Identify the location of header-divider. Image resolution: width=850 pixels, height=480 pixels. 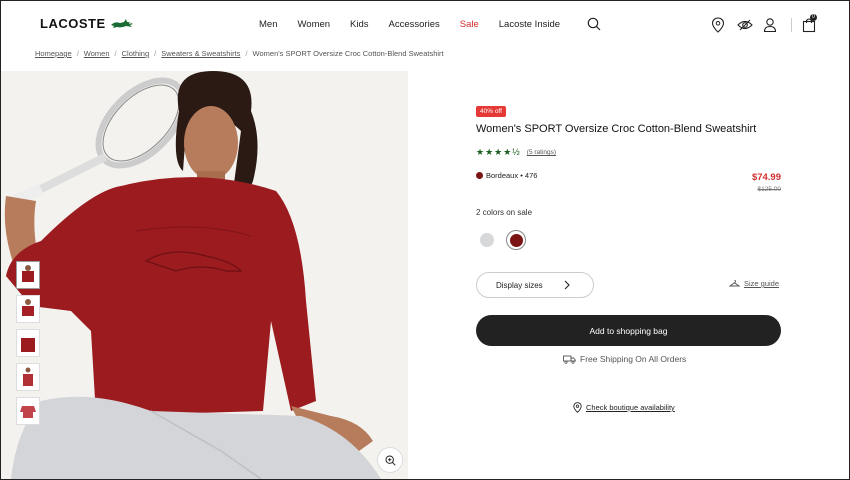
(791, 25).